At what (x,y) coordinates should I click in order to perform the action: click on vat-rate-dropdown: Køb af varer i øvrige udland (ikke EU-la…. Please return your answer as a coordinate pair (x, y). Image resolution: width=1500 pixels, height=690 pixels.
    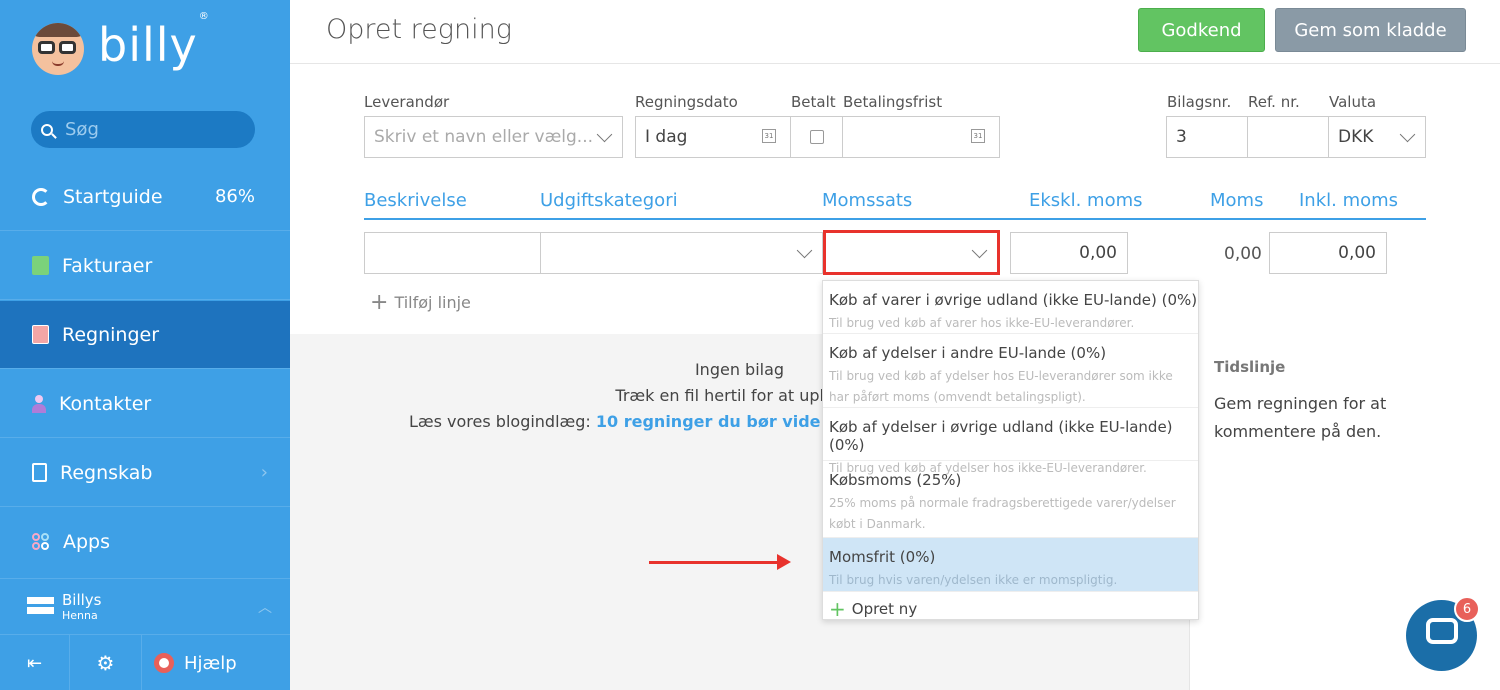
    Looking at the image, I should click on (1010, 450).